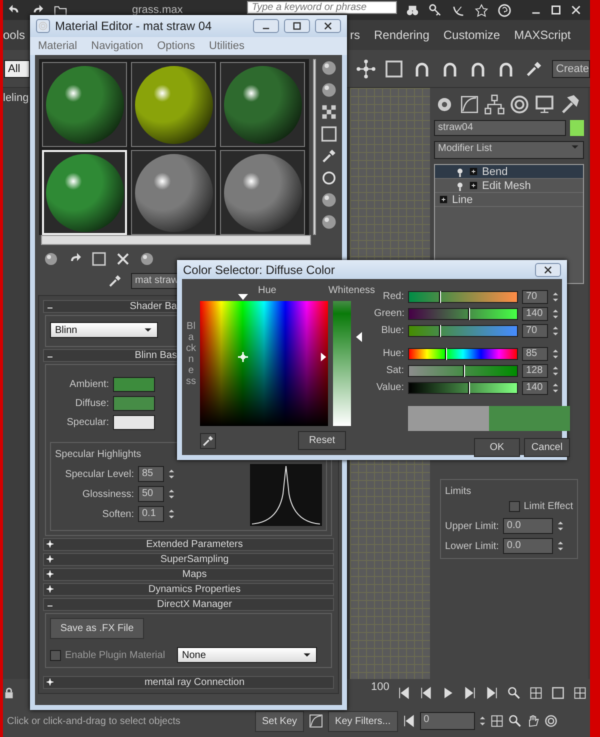 The width and height of the screenshot is (600, 737). What do you see at coordinates (94, 721) in the screenshot?
I see `status-text: Click or click-and-drag to select objects` at bounding box center [94, 721].